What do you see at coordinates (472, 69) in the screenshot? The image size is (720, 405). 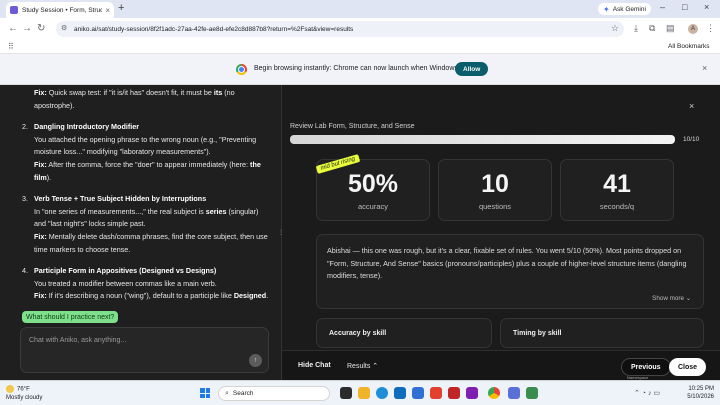 I see `allow-button: Allow` at bounding box center [472, 69].